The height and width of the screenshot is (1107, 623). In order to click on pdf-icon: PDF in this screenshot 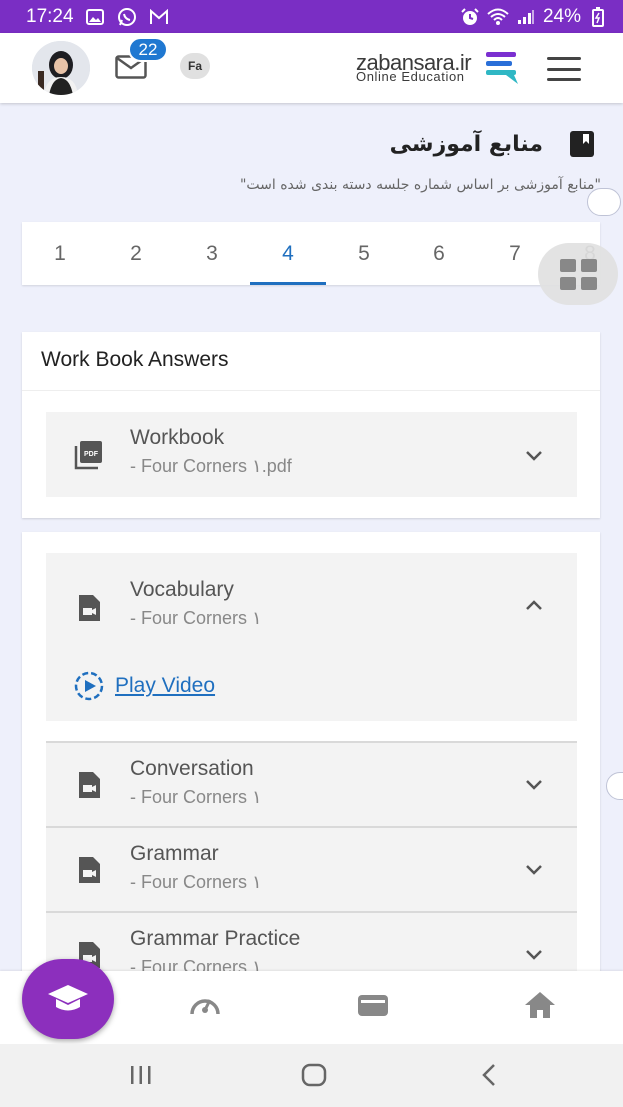, I will do `click(88, 455)`.